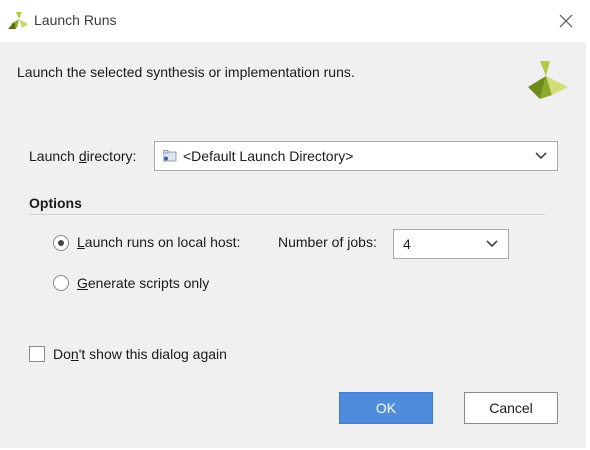 Image resolution: width=590 pixels, height=450 pixels. What do you see at coordinates (82, 283) in the screenshot?
I see `scripts-only-label-mnemonic: G` at bounding box center [82, 283].